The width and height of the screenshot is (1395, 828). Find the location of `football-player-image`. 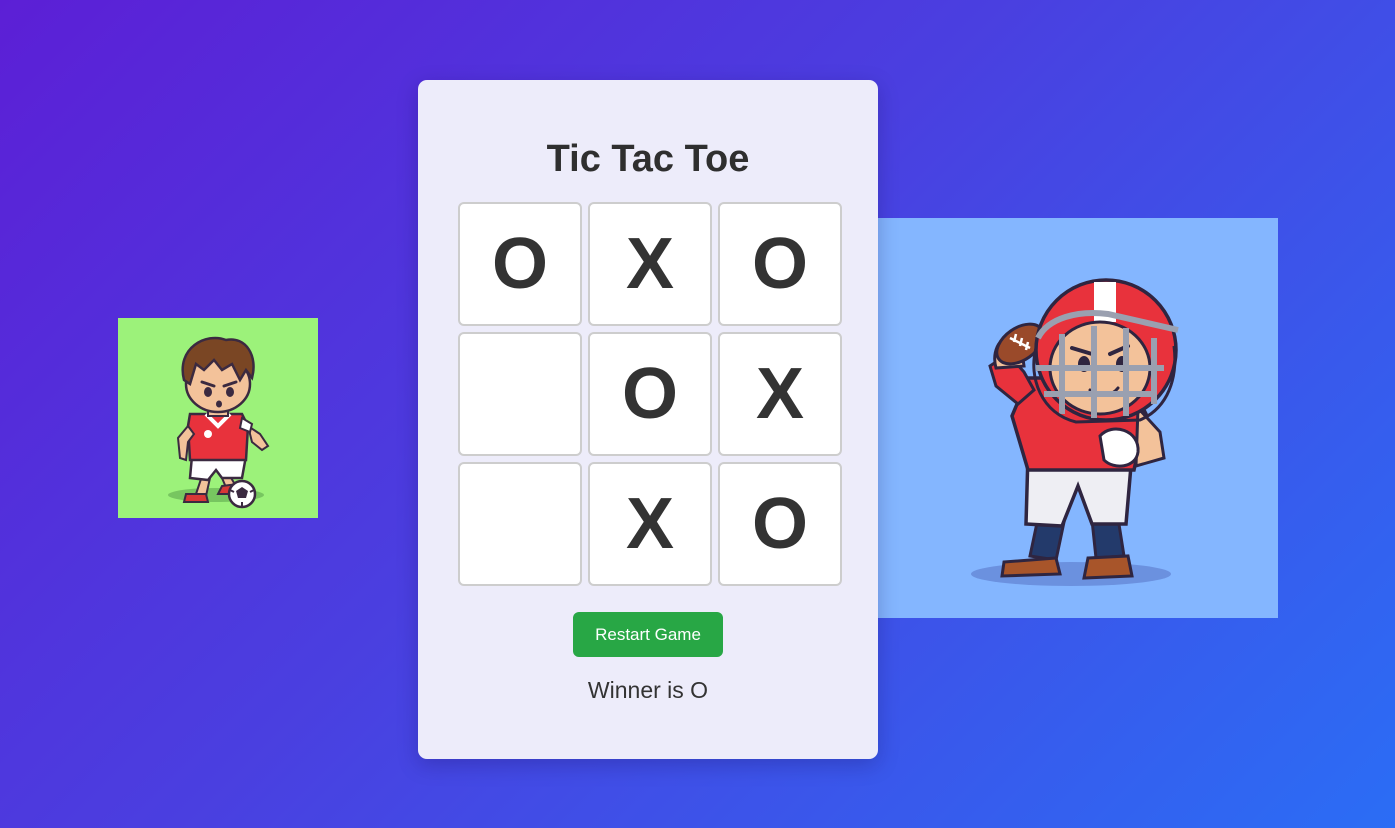

football-player-image is located at coordinates (1078, 418).